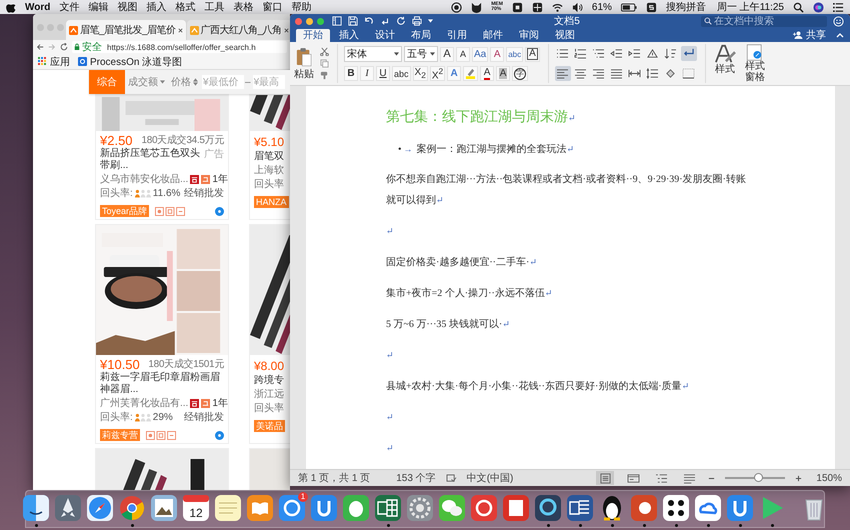  Describe the element at coordinates (838, 7) in the screenshot. I see `list-icon` at that location.